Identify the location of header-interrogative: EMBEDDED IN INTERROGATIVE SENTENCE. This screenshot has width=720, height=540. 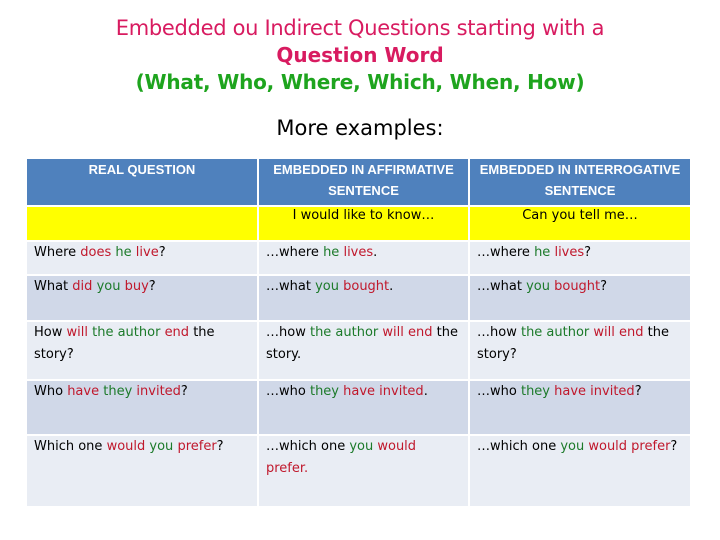
(580, 182).